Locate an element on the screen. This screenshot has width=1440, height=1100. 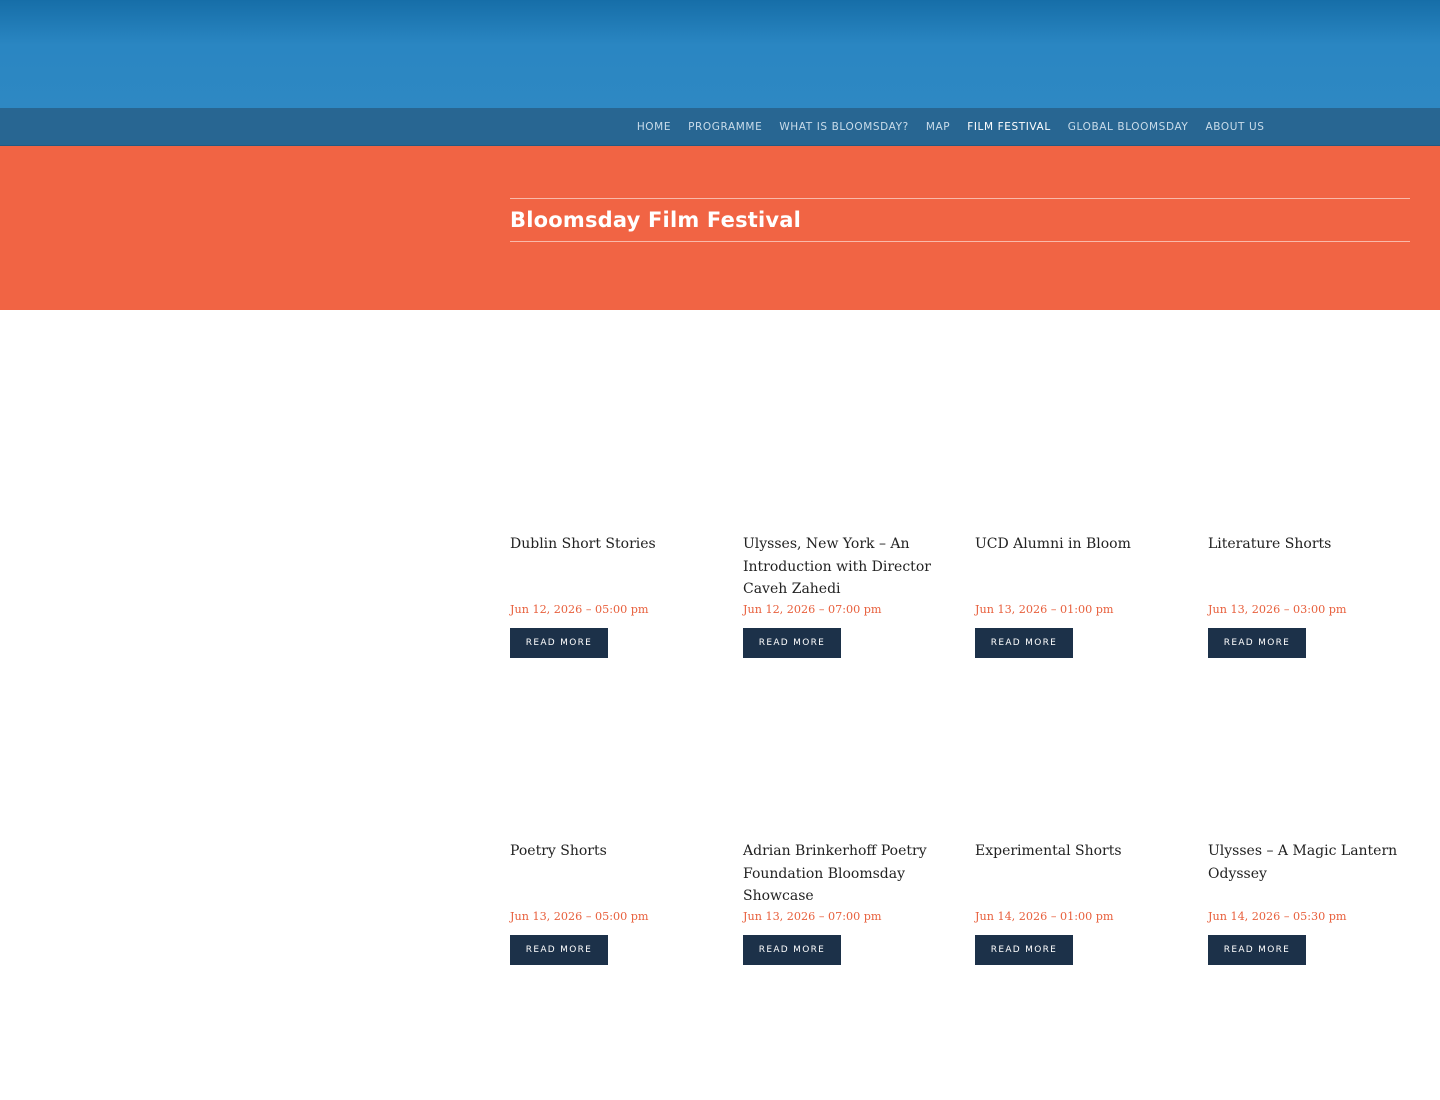
top-banner is located at coordinates (720, 54).